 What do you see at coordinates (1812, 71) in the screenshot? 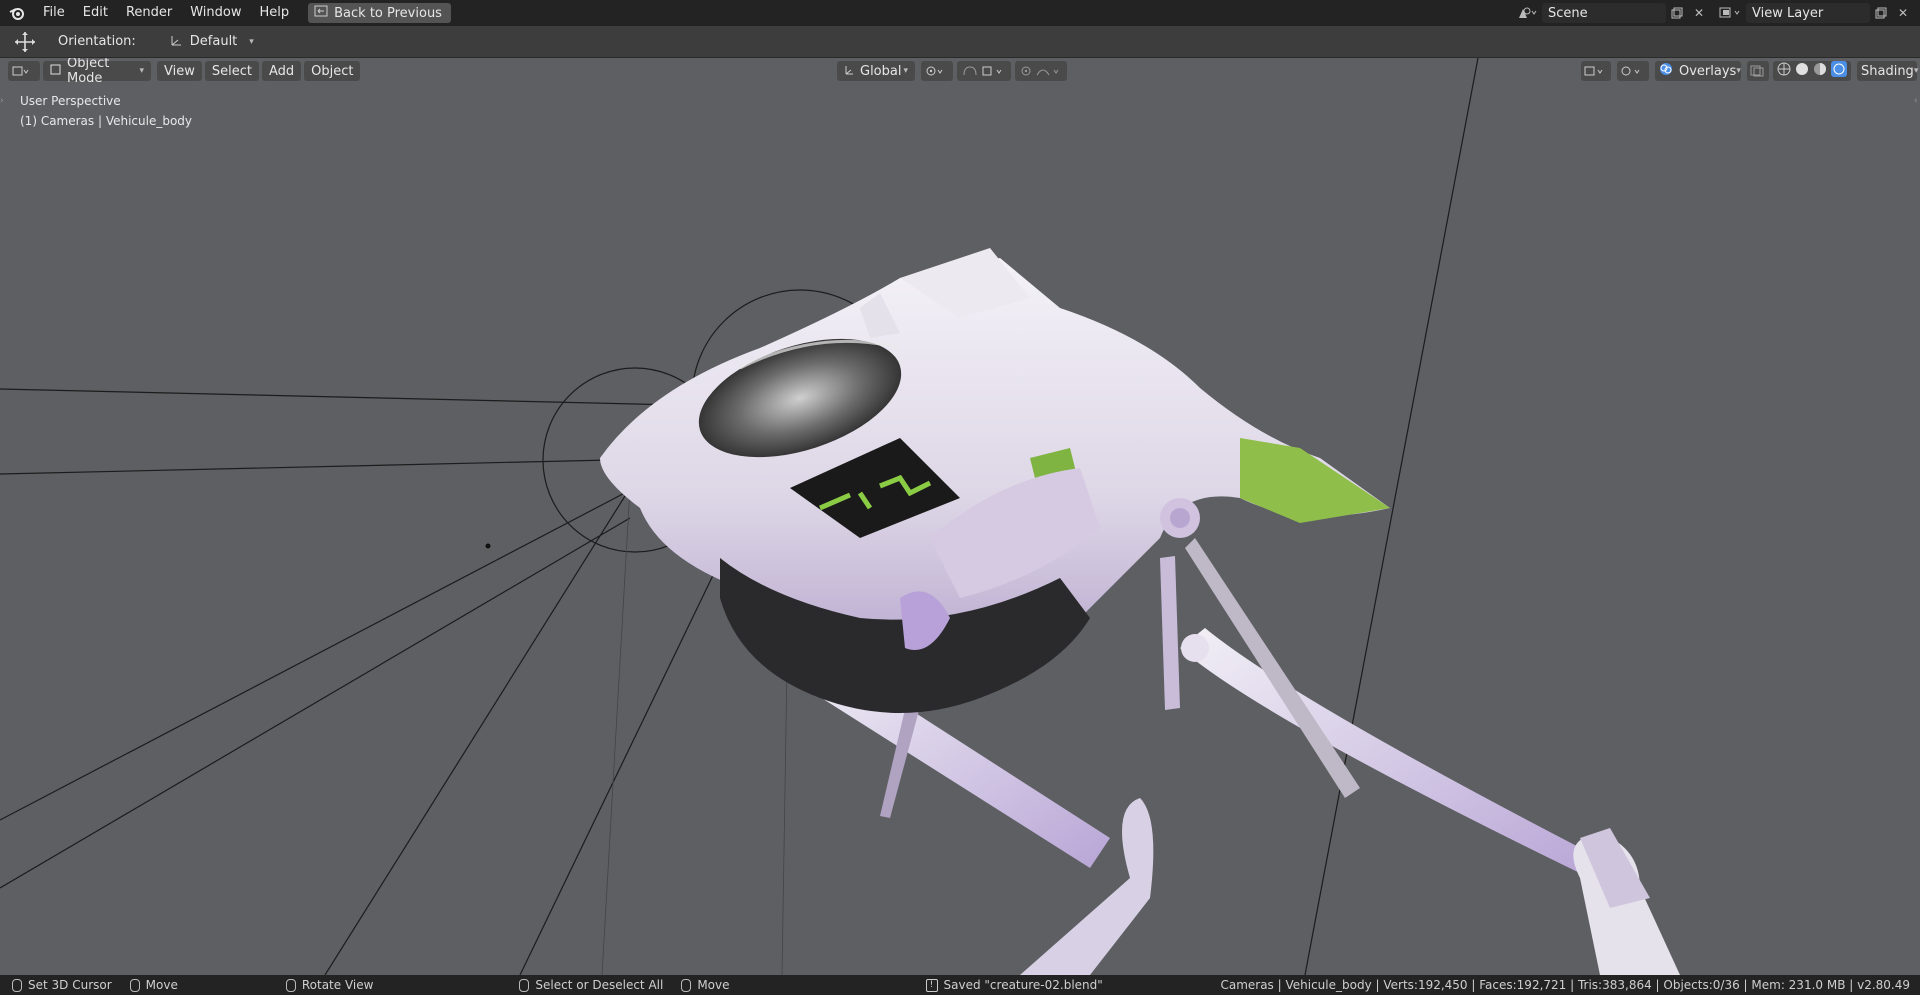
I see `shading-modes` at bounding box center [1812, 71].